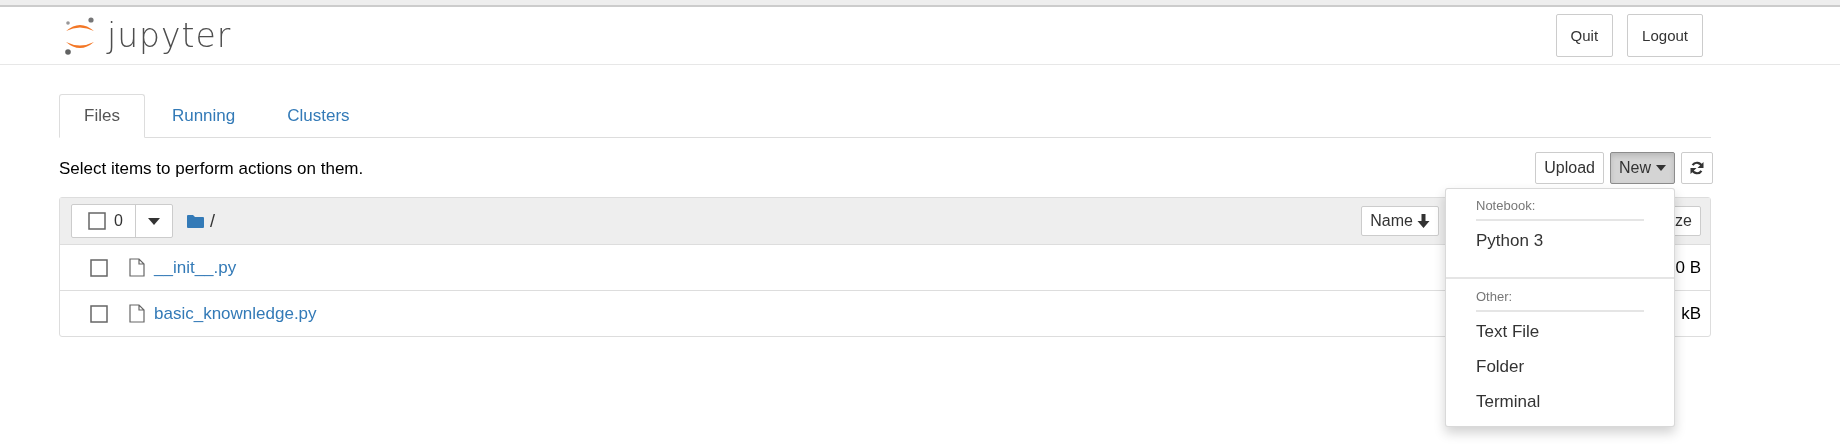 The image size is (1840, 445). Describe the element at coordinates (1688, 267) in the screenshot. I see `file-size: 0 B` at that location.